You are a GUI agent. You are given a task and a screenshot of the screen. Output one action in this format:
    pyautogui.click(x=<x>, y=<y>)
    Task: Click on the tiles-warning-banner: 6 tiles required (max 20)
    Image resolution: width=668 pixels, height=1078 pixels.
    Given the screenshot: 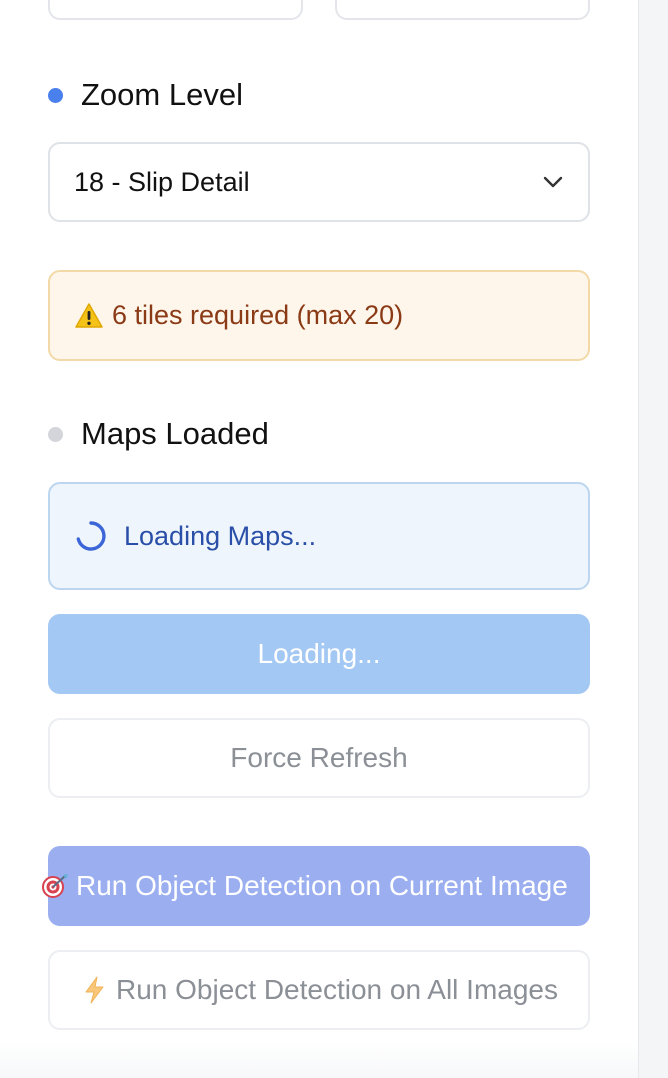 What is the action you would take?
    pyautogui.click(x=319, y=315)
    